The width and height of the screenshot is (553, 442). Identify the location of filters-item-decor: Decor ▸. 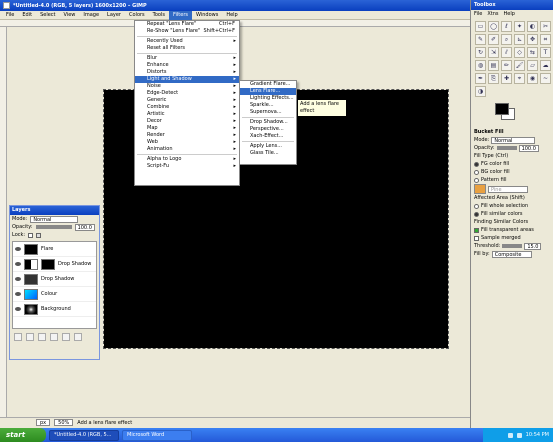
(187, 121).